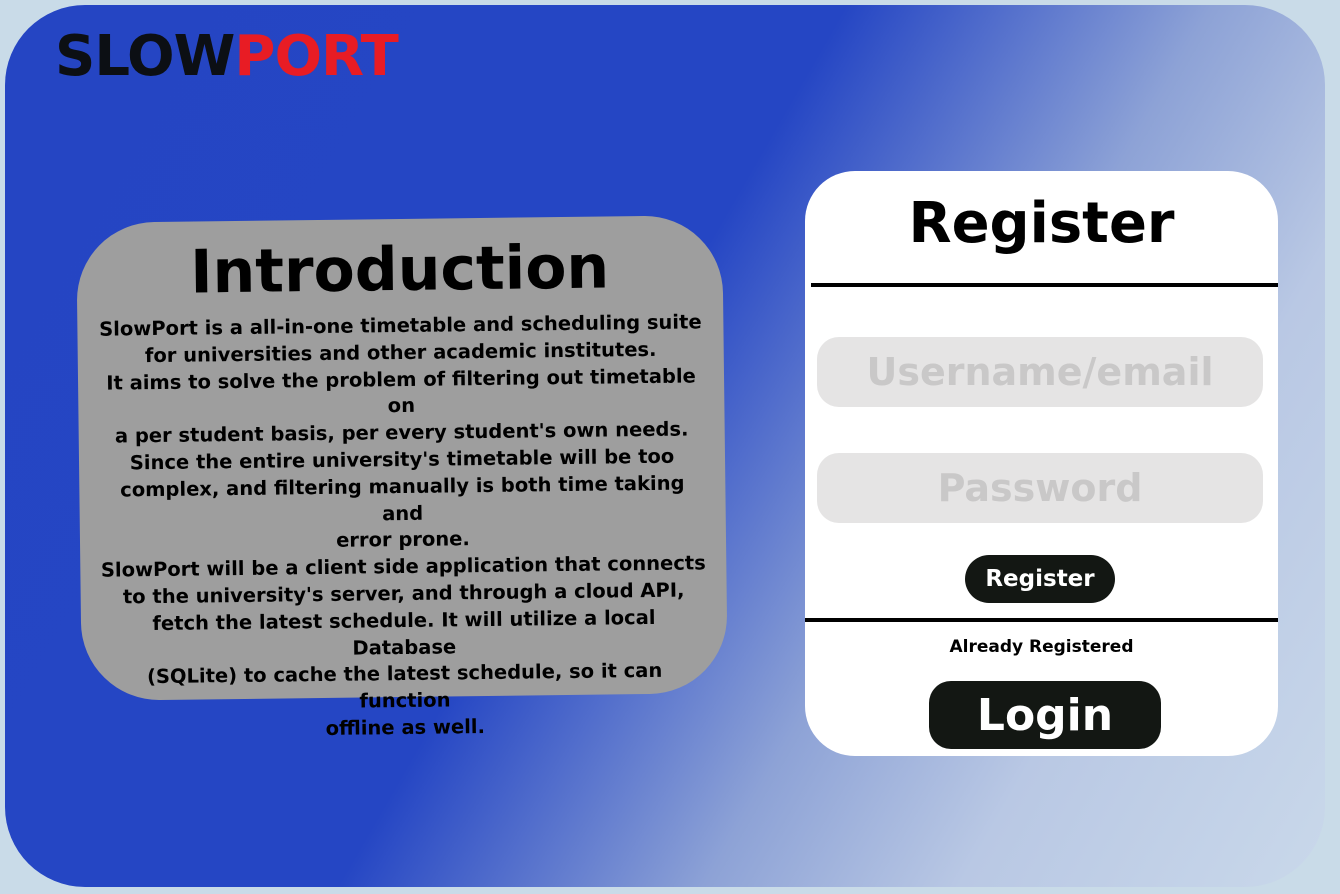 The height and width of the screenshot is (894, 1340). I want to click on username-email-input: Username/email, so click(1040, 372).